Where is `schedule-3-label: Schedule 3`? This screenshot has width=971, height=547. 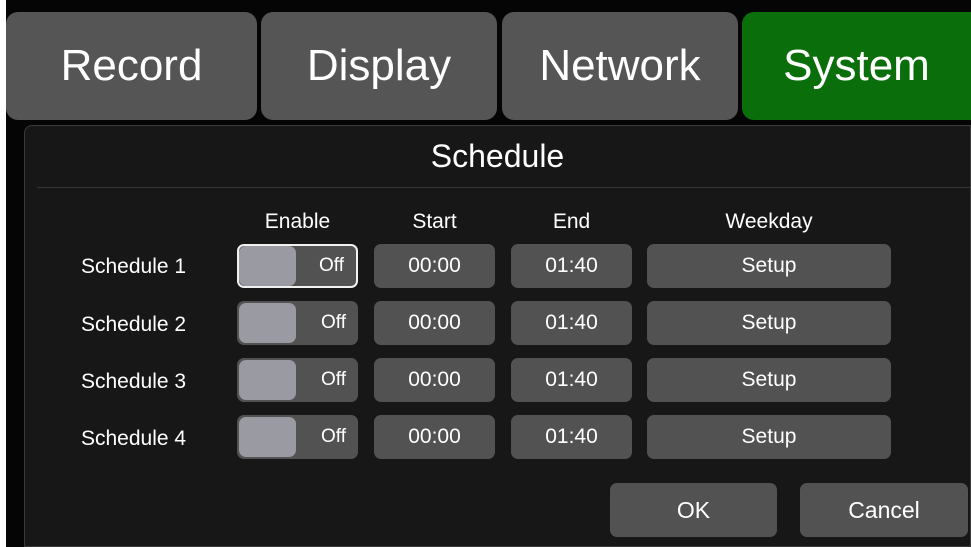 schedule-3-label: Schedule 3 is located at coordinates (134, 381).